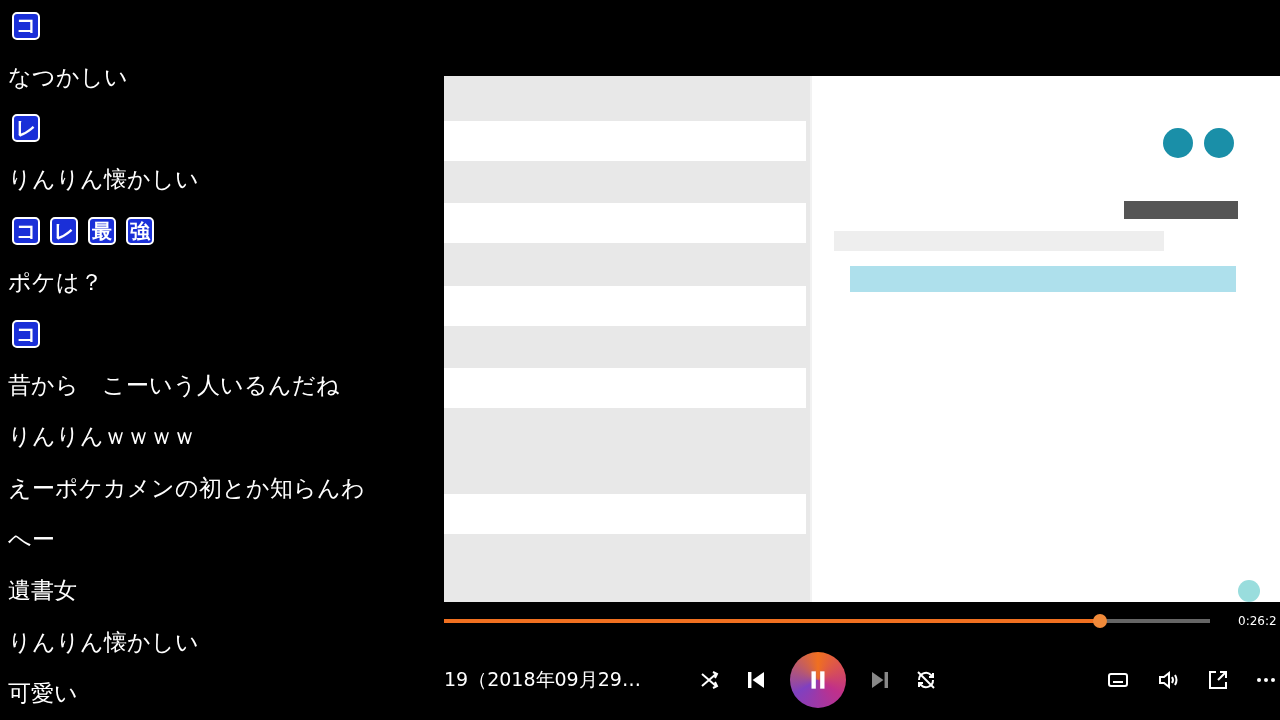 This screenshot has width=1280, height=720. What do you see at coordinates (42, 591) in the screenshot?
I see `comment-text: 遺書女` at bounding box center [42, 591].